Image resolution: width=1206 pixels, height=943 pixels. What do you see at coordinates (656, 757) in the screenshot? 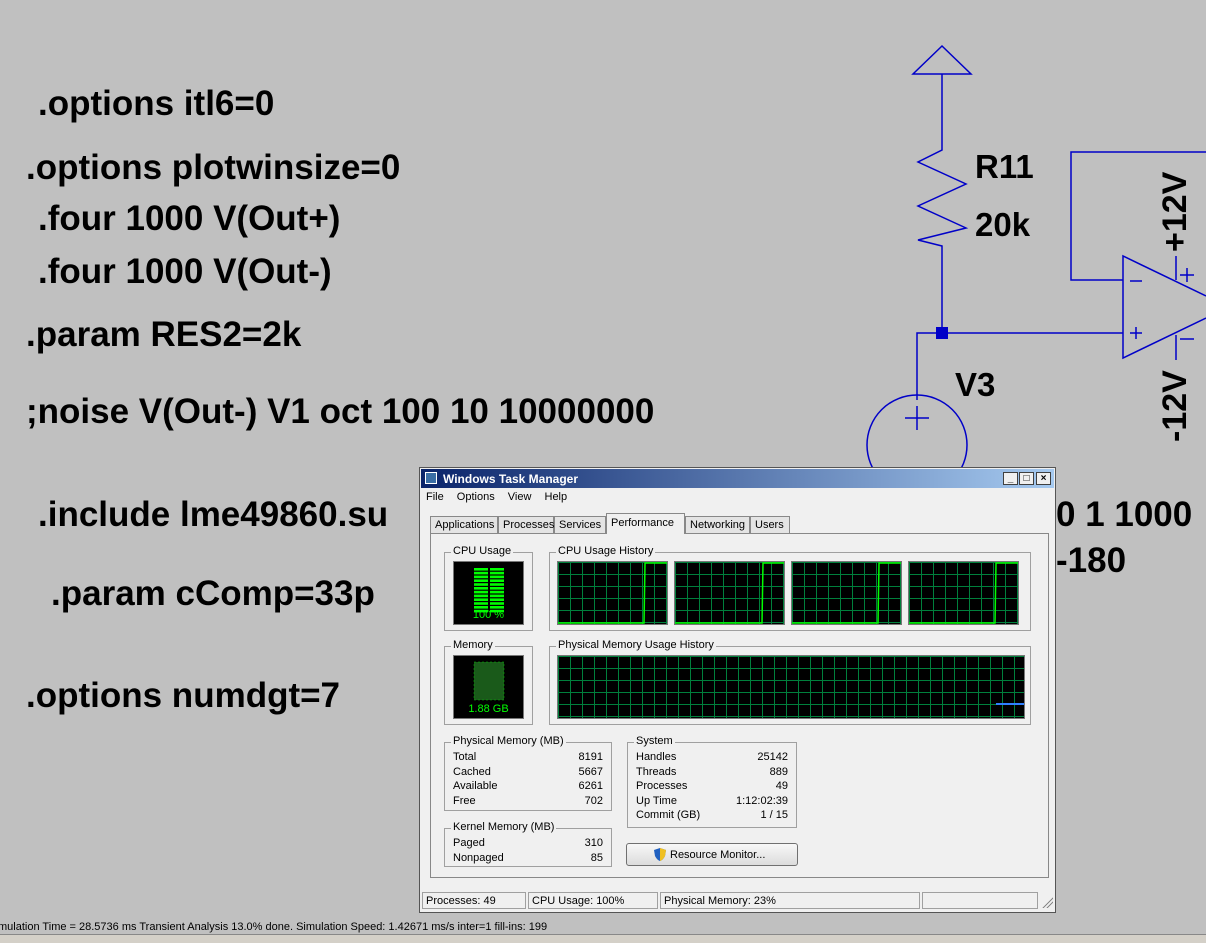
I see `row-key: Handles` at bounding box center [656, 757].